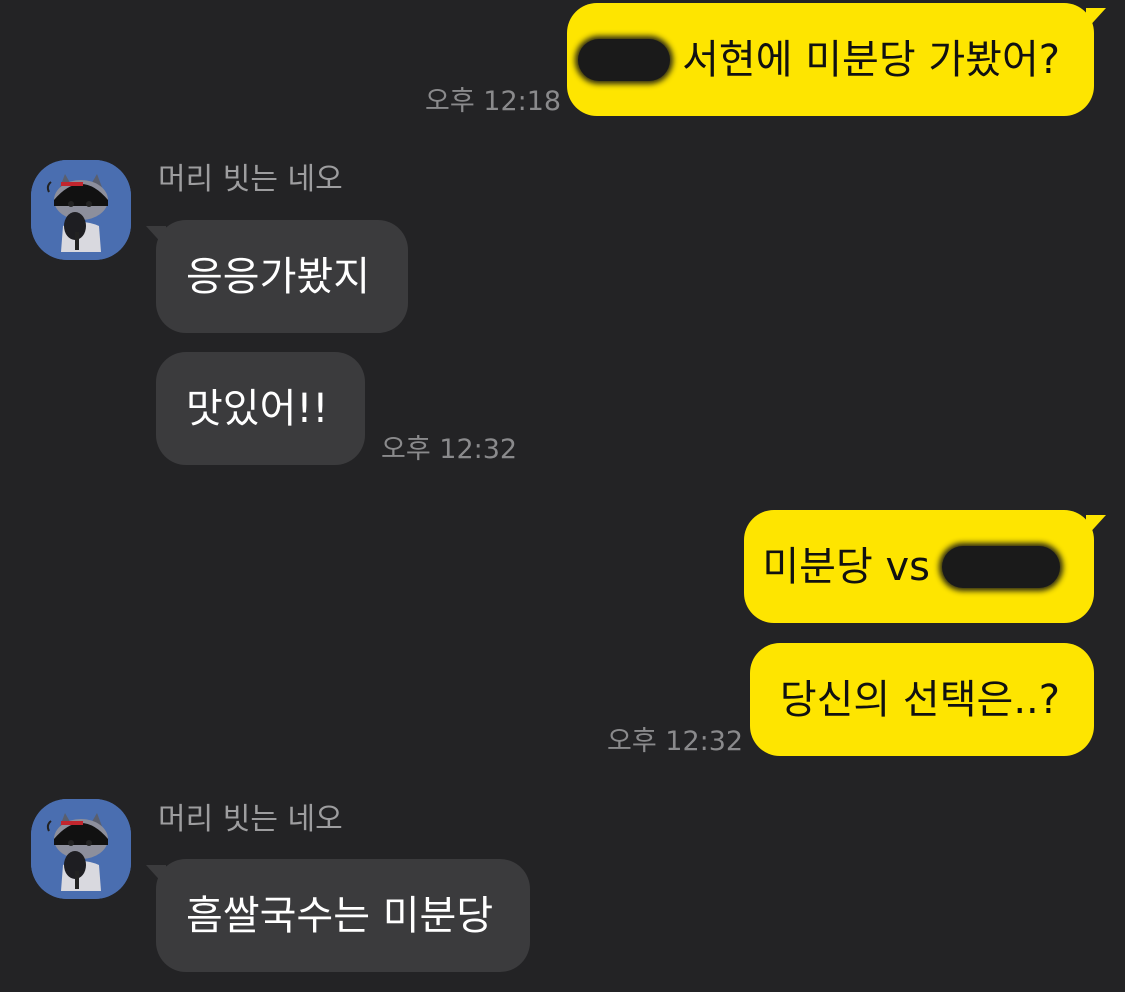  I want to click on message-text: 당신의 선택은..?, so click(919, 699).